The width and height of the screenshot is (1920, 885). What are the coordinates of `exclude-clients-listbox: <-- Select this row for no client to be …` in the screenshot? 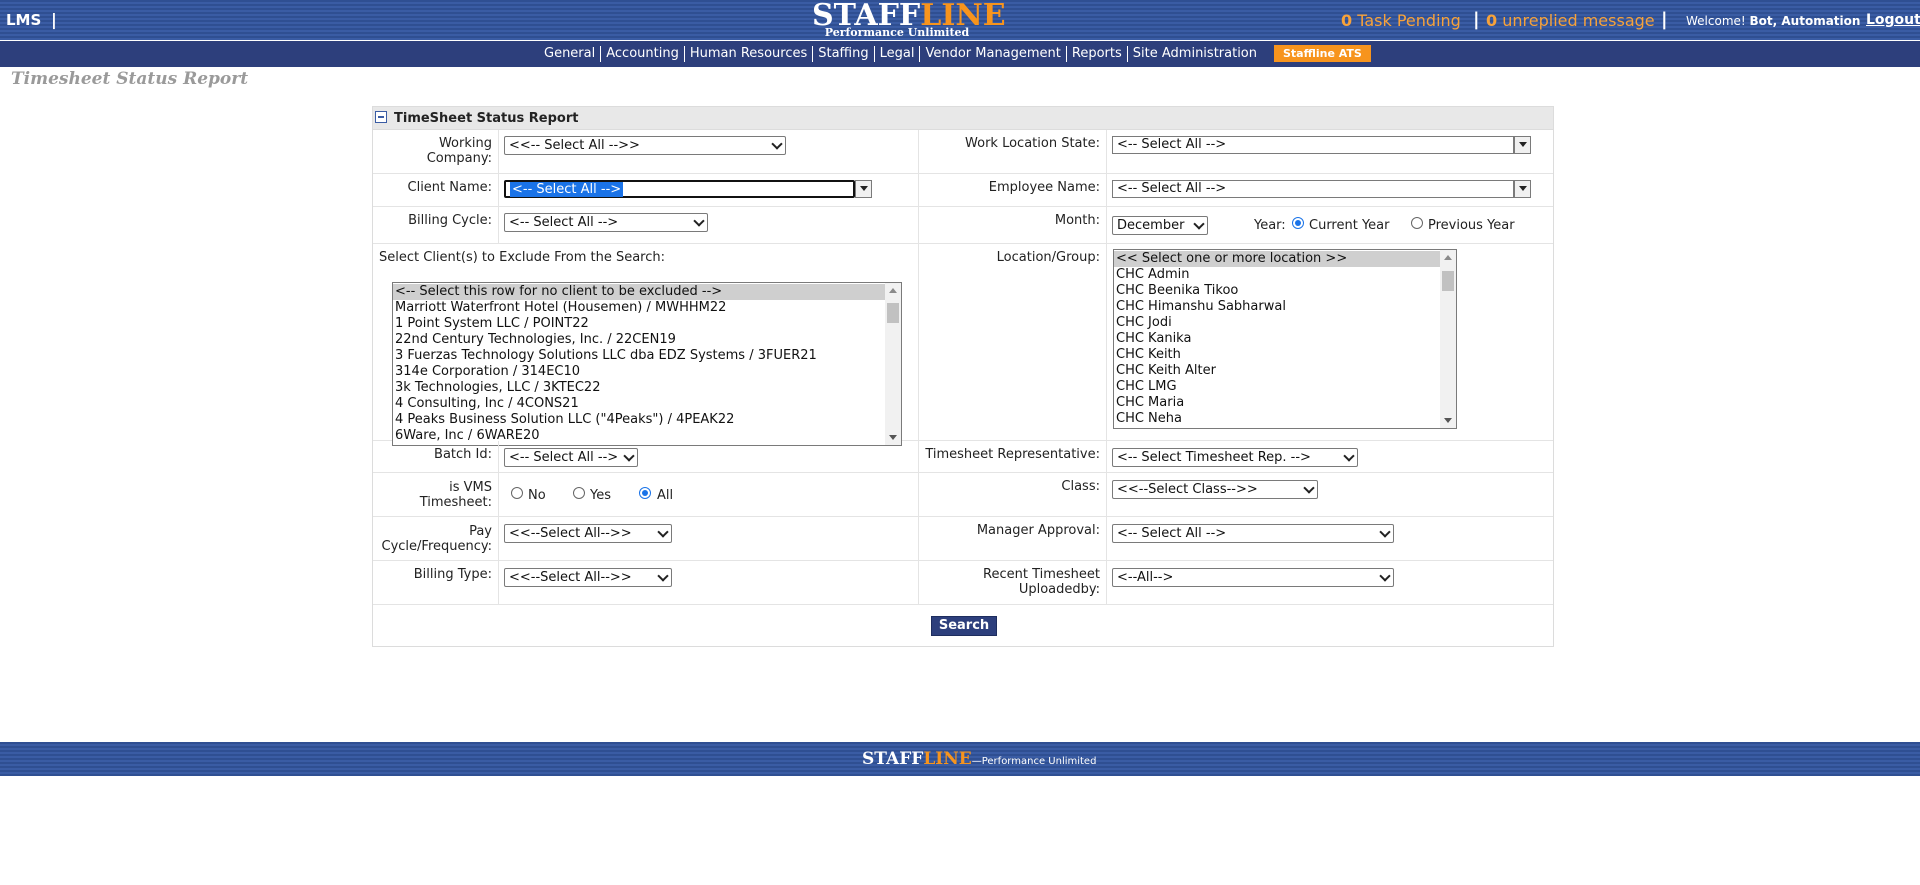 It's located at (647, 364).